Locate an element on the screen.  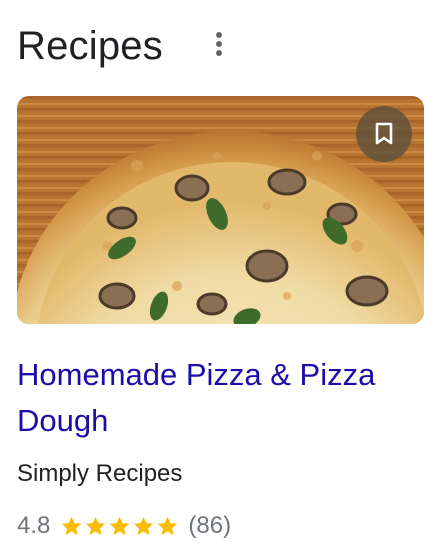
save-button is located at coordinates (384, 134).